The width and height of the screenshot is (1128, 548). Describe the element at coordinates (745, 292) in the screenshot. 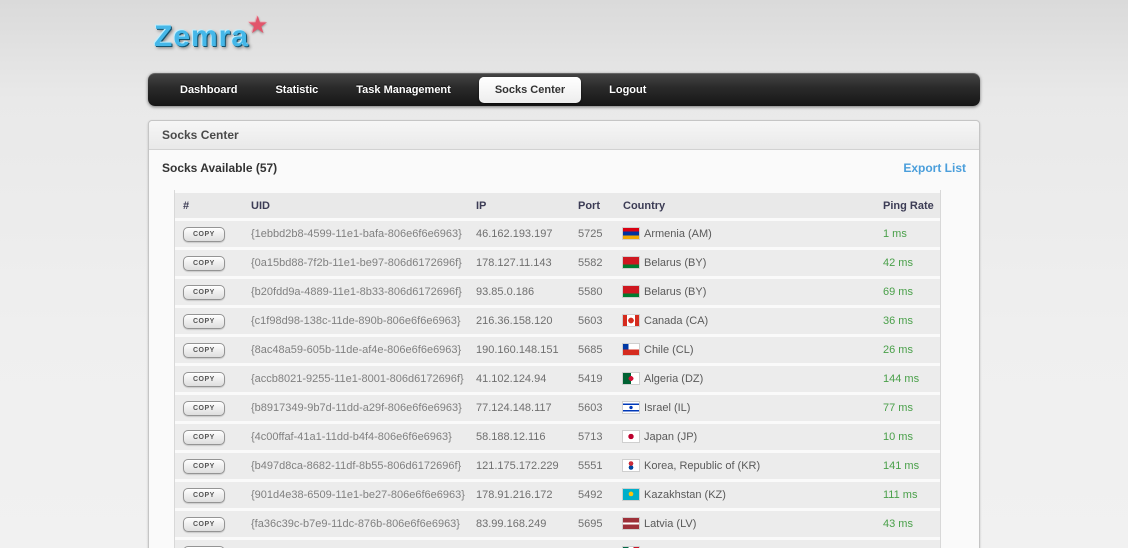

I see `country-cell: Belarus (BY)` at that location.